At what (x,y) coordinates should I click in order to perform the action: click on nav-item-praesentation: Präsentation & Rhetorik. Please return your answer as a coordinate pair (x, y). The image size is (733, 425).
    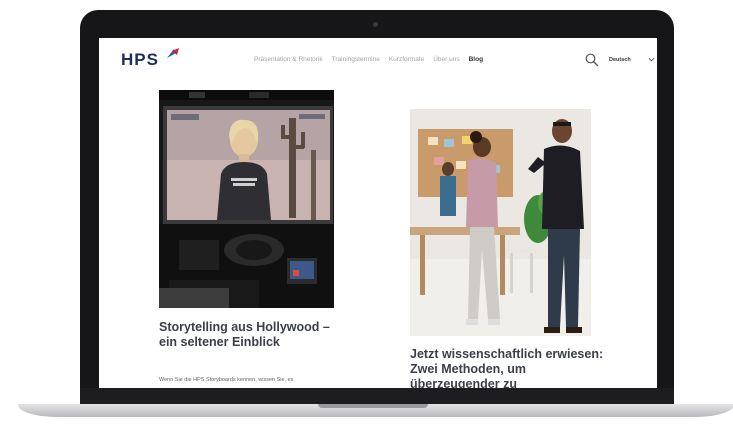
    Looking at the image, I should click on (288, 59).